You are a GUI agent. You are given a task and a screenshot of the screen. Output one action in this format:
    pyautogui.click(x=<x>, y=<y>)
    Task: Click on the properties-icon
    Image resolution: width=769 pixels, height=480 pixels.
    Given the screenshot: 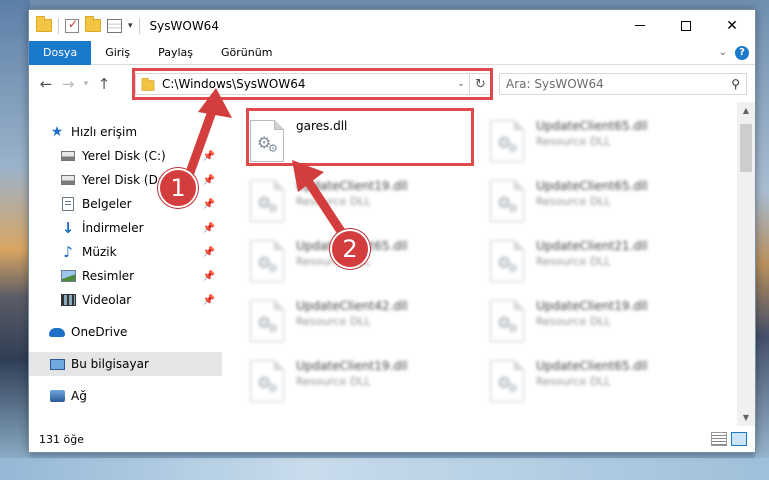 What is the action you would take?
    pyautogui.click(x=114, y=25)
    